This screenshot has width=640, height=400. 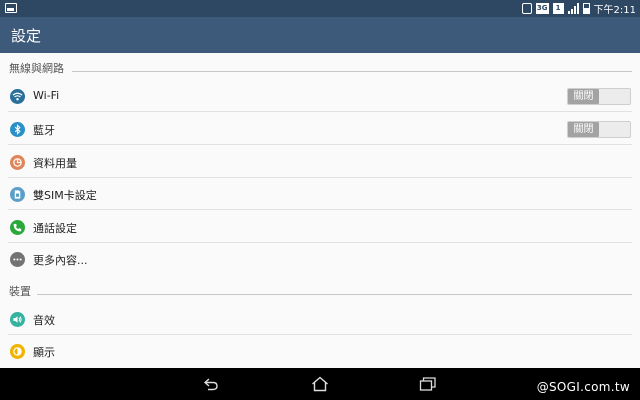 I want to click on settings-item-call-settings: 通話設定, so click(x=320, y=227).